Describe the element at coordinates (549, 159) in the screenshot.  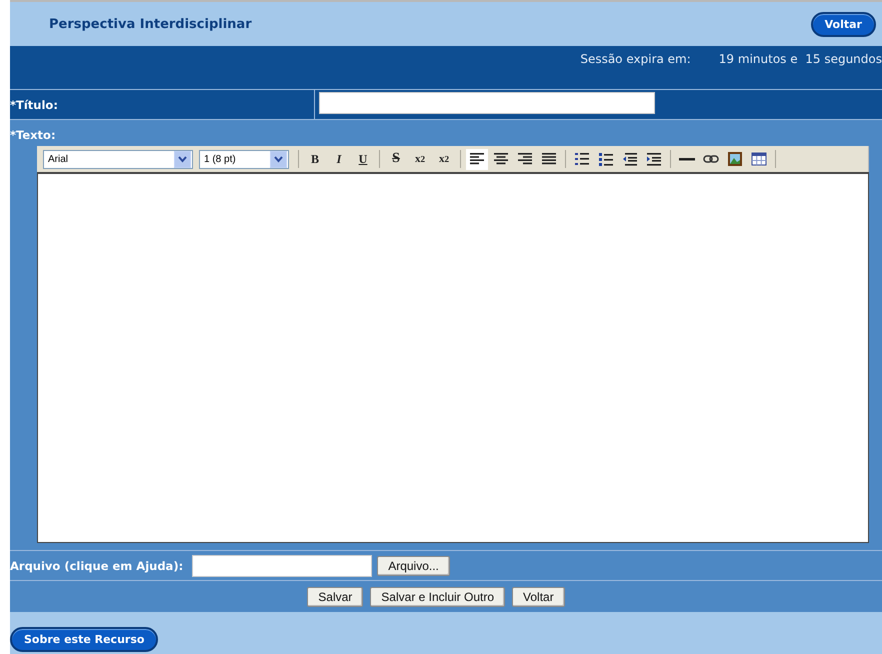
I see `justify-icon` at that location.